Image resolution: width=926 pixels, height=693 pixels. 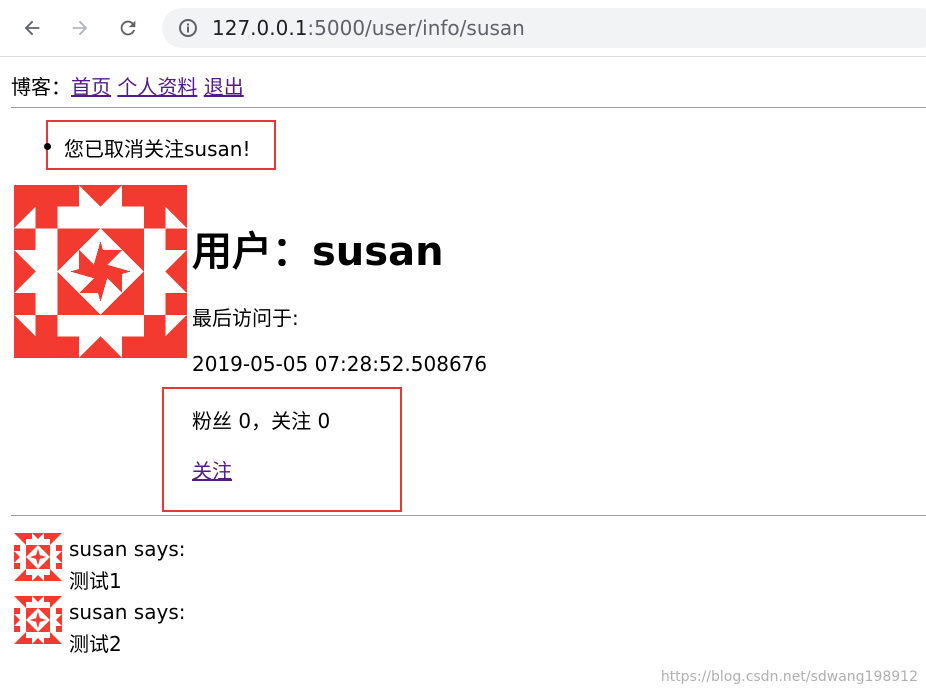 What do you see at coordinates (41, 87) in the screenshot?
I see `nav-label: 博客：` at bounding box center [41, 87].